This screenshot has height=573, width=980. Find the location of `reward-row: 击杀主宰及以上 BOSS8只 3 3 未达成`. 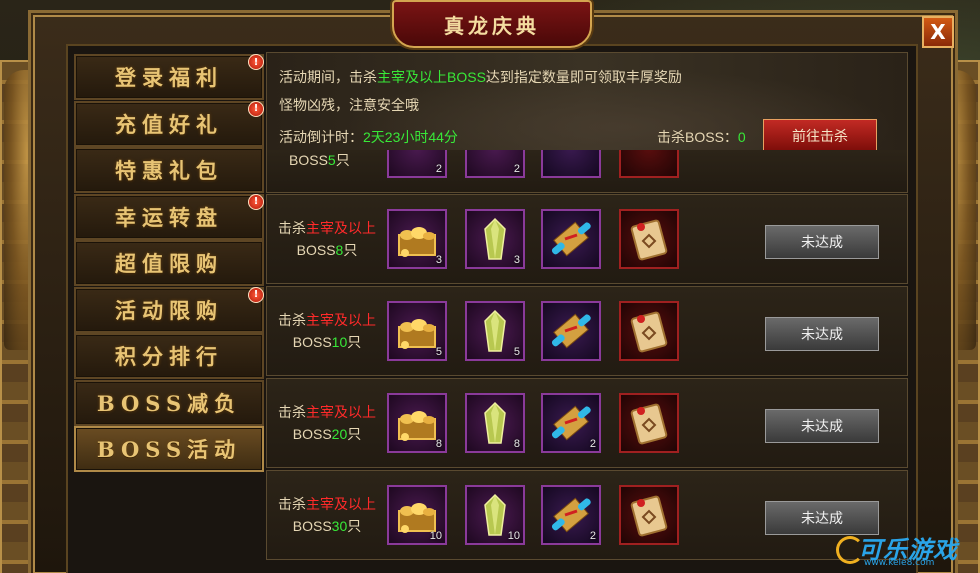

reward-row: 击杀主宰及以上 BOSS8只 3 3 未达成 is located at coordinates (587, 239).